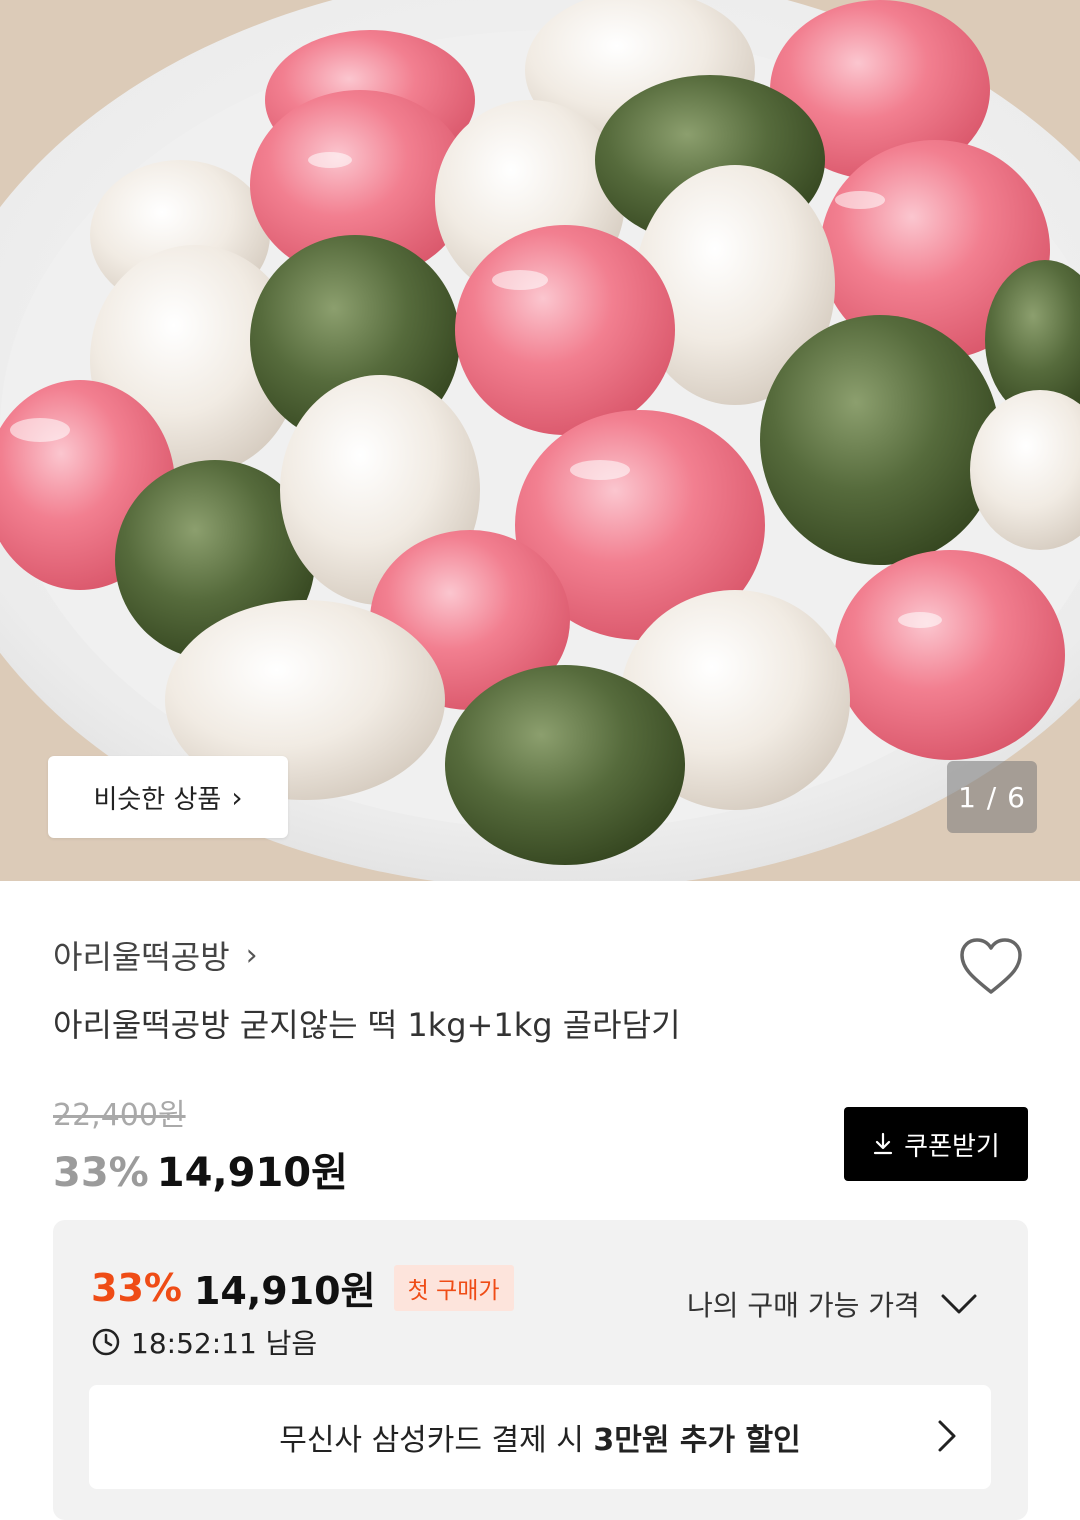  What do you see at coordinates (224, 1343) in the screenshot?
I see `timer-text: 18:52:11 남음` at bounding box center [224, 1343].